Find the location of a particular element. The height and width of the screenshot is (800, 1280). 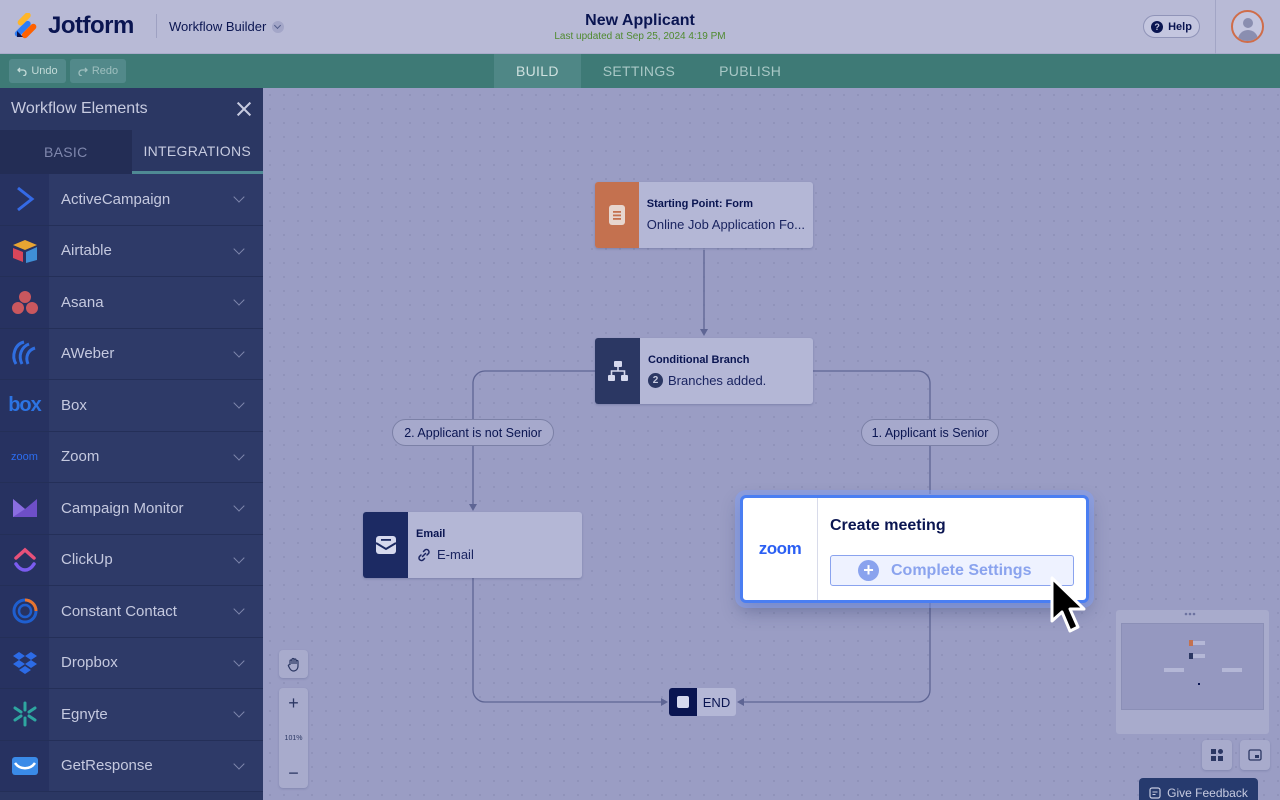

sidebar-item-zoom: zoom Zoom is located at coordinates (131, 457).